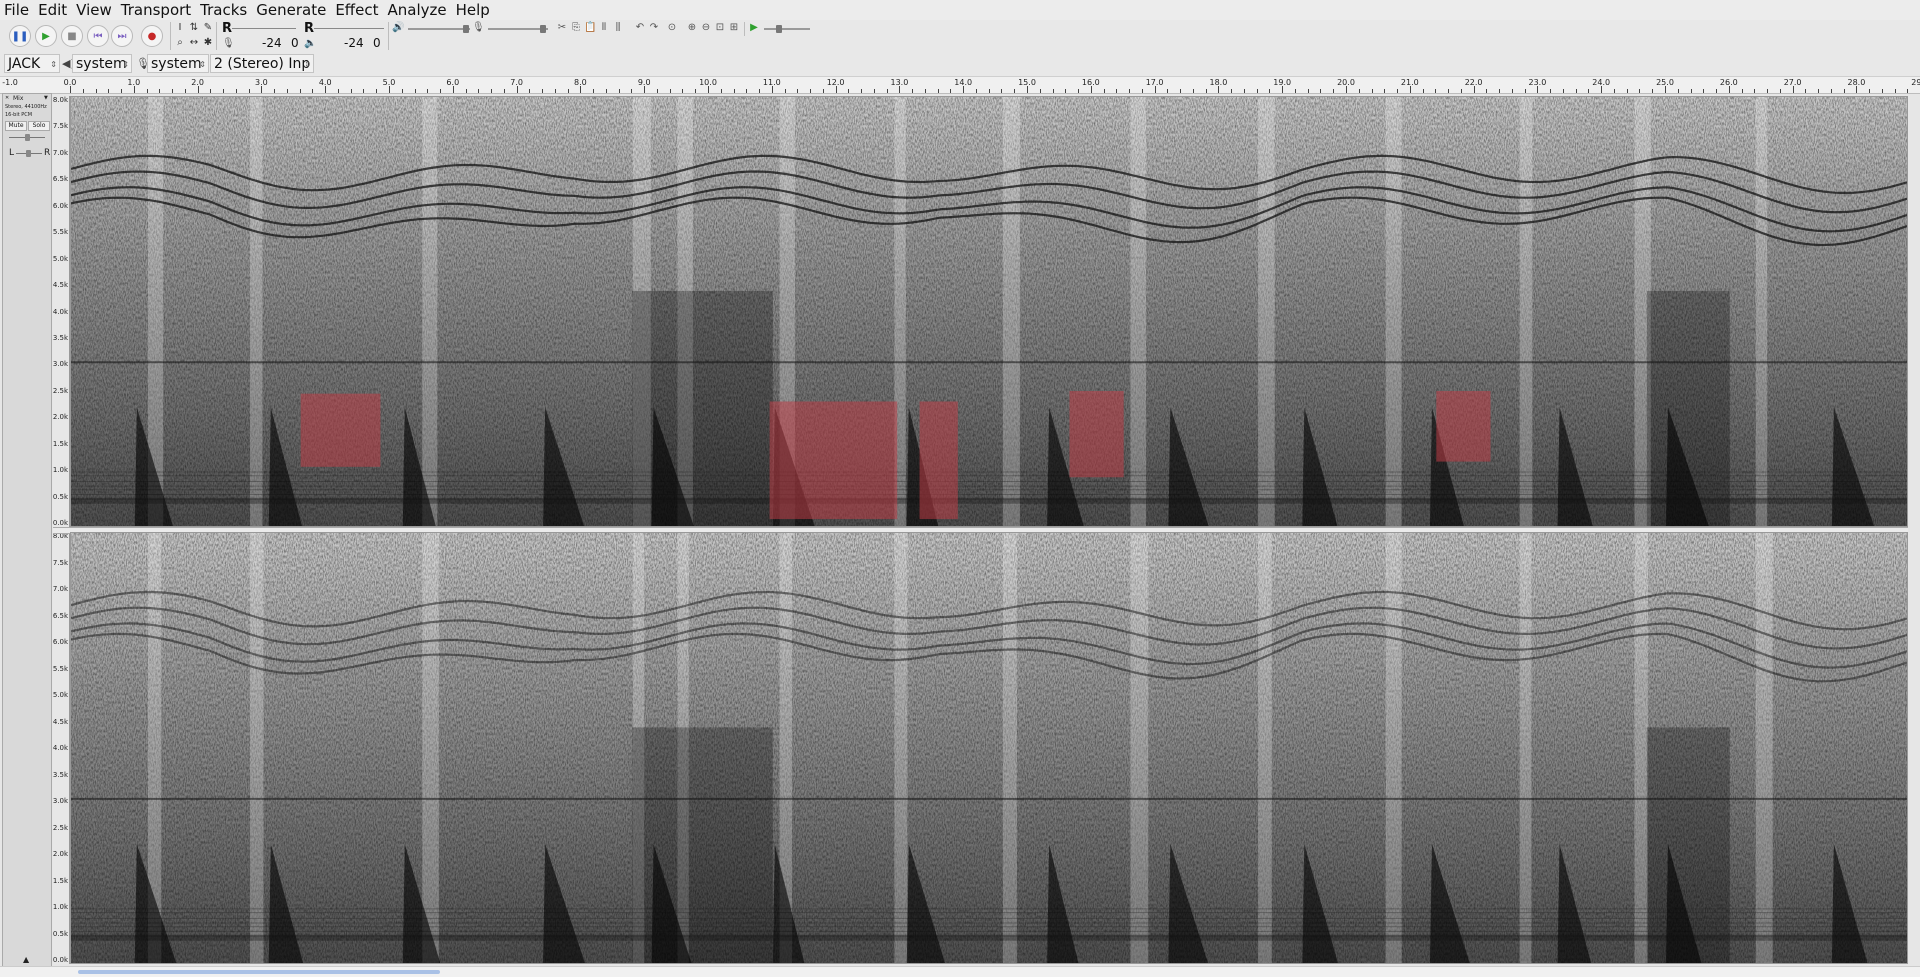 The width and height of the screenshot is (1920, 977). I want to click on audio-host-select: JACK ⇕, so click(32, 63).